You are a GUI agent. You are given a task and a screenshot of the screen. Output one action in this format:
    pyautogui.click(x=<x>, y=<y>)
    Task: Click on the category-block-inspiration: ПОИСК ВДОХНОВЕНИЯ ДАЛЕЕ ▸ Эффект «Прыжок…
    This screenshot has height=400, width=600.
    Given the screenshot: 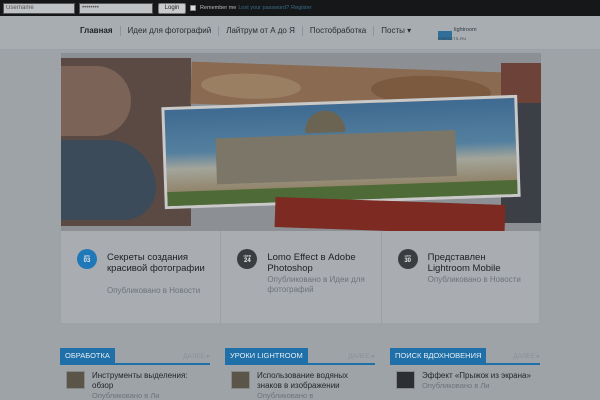 What is the action you would take?
    pyautogui.click(x=465, y=374)
    